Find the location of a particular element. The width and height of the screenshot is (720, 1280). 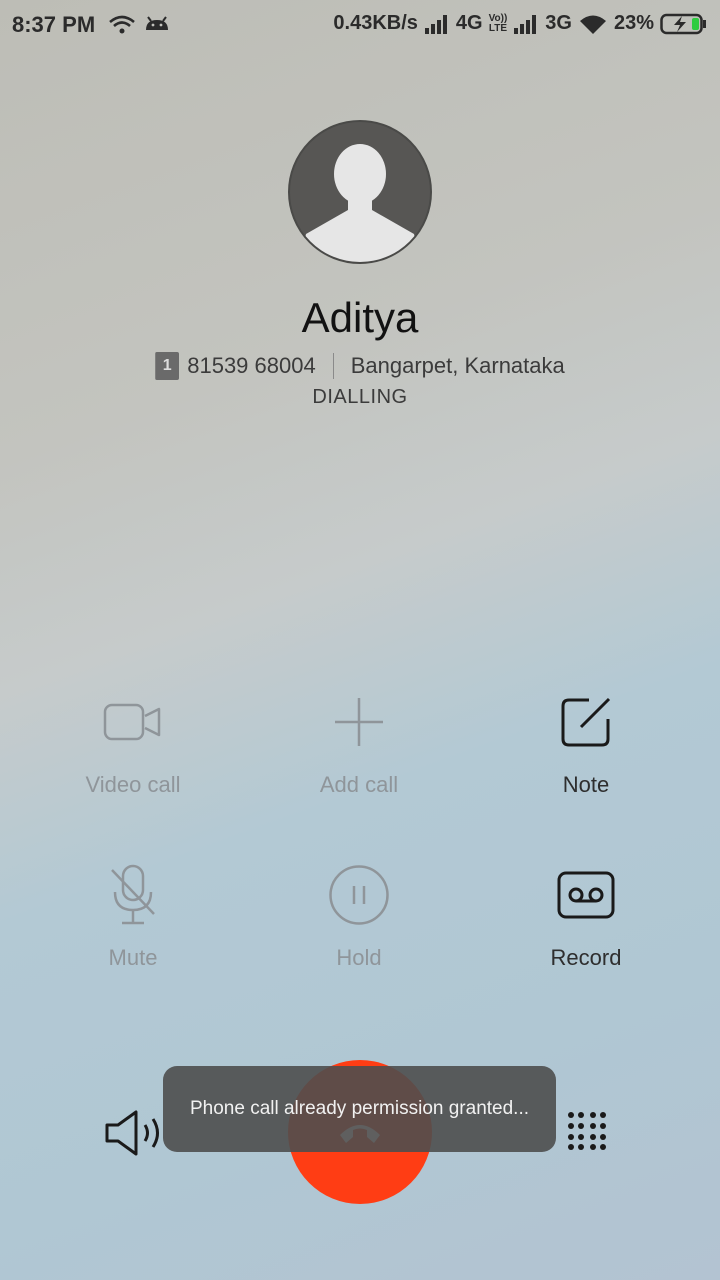

record-label: Record is located at coordinates (586, 957).